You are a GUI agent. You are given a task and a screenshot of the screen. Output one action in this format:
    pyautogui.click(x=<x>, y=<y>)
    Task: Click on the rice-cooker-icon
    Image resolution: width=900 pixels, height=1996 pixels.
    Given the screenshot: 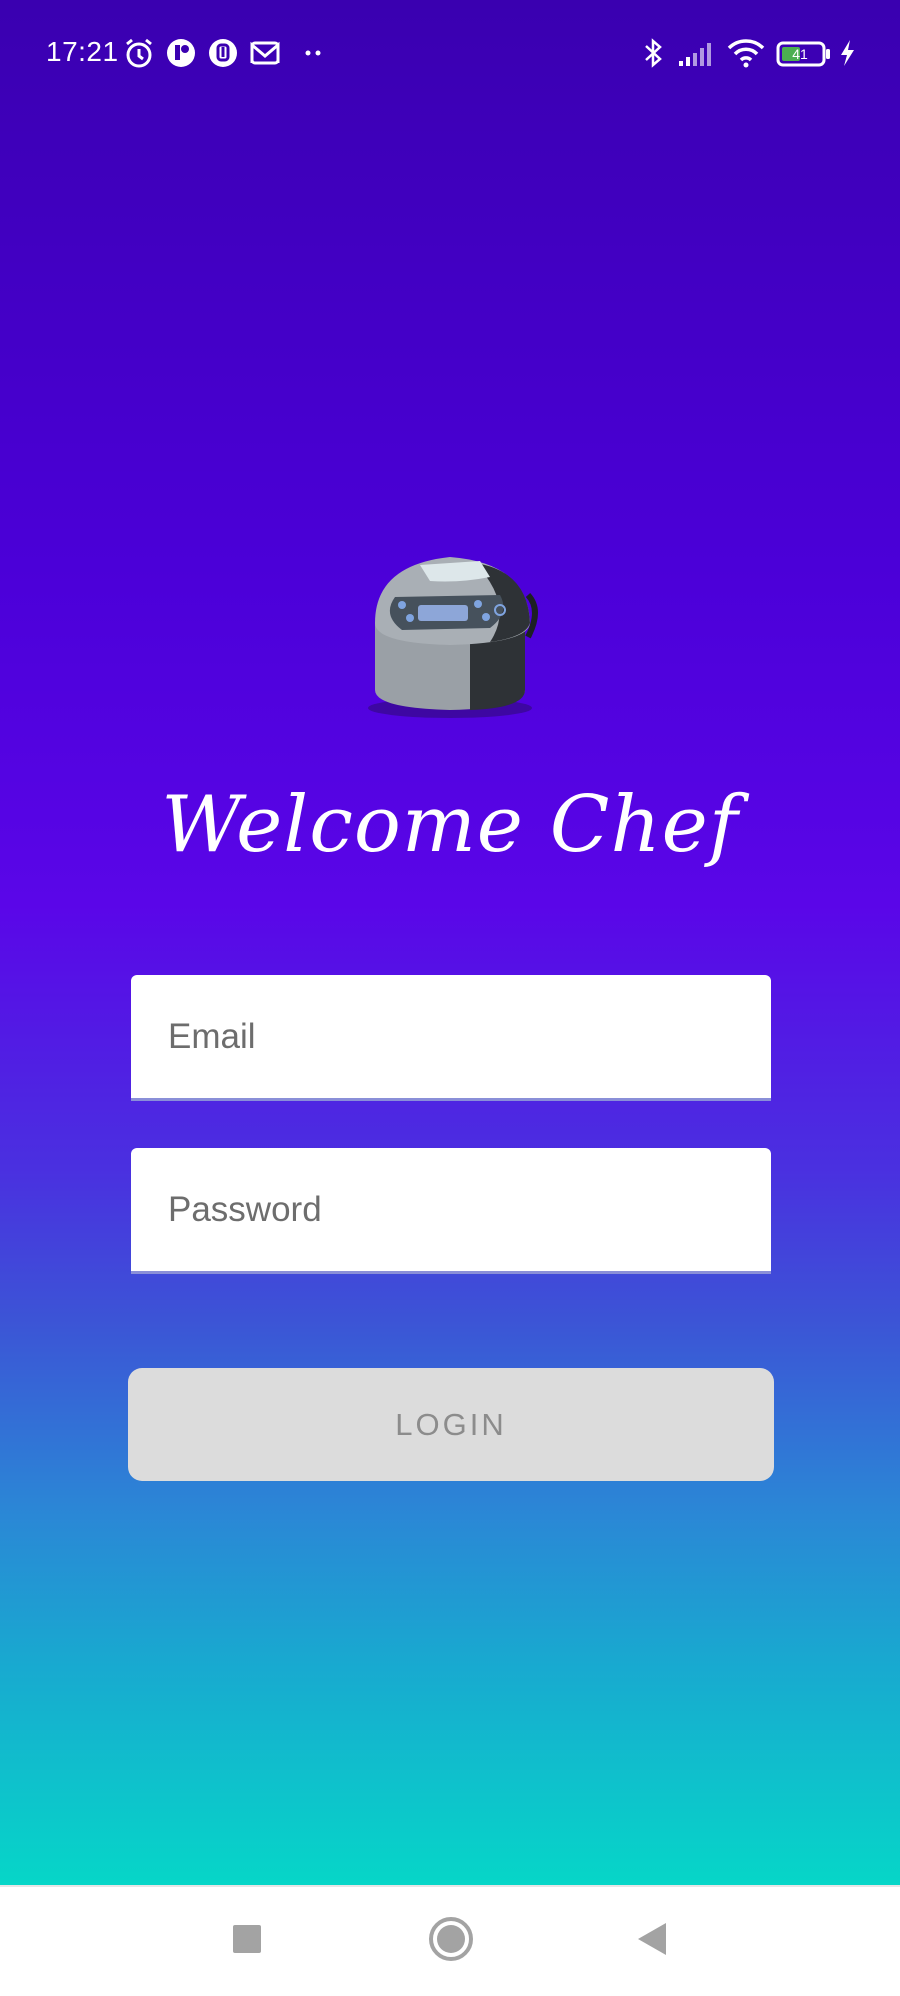 What is the action you would take?
    pyautogui.click(x=450, y=625)
    